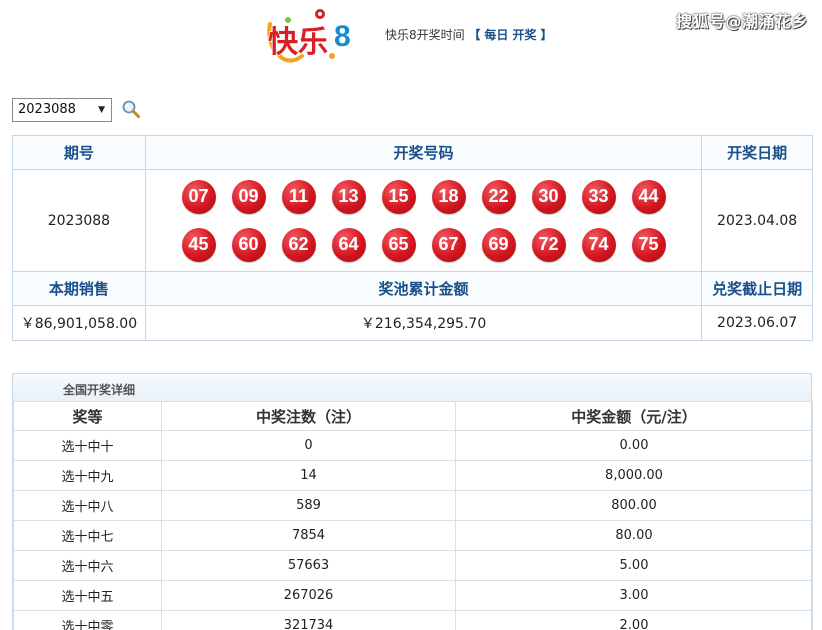 The width and height of the screenshot is (822, 630). What do you see at coordinates (634, 416) in the screenshot?
I see `prize-amount-header: 中奖金额（元/注）` at bounding box center [634, 416].